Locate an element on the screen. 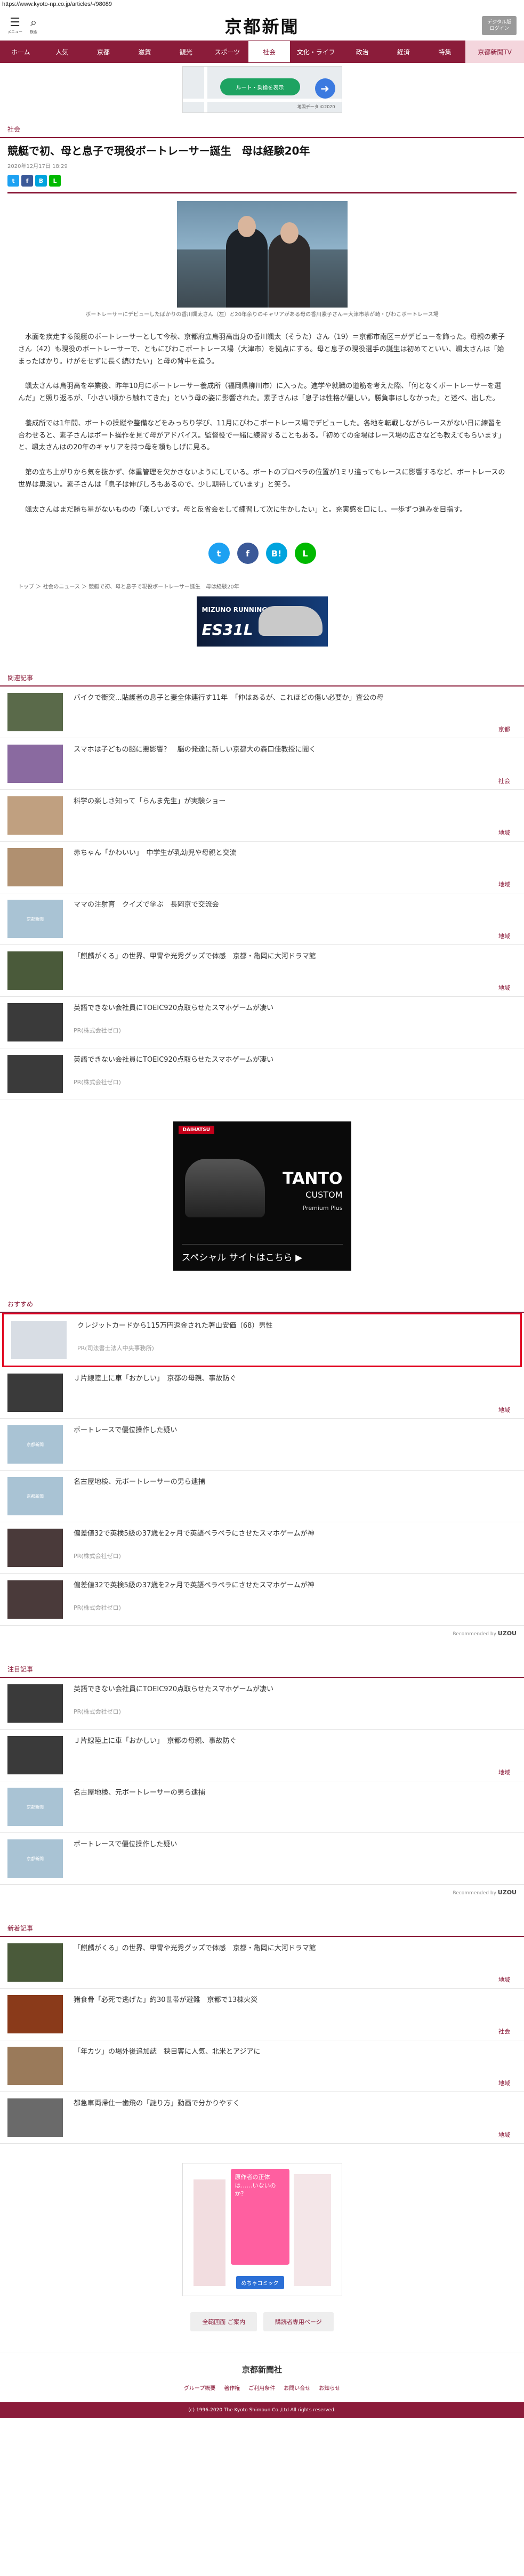  map-attribution: 地図データ ©2020 is located at coordinates (316, 106).